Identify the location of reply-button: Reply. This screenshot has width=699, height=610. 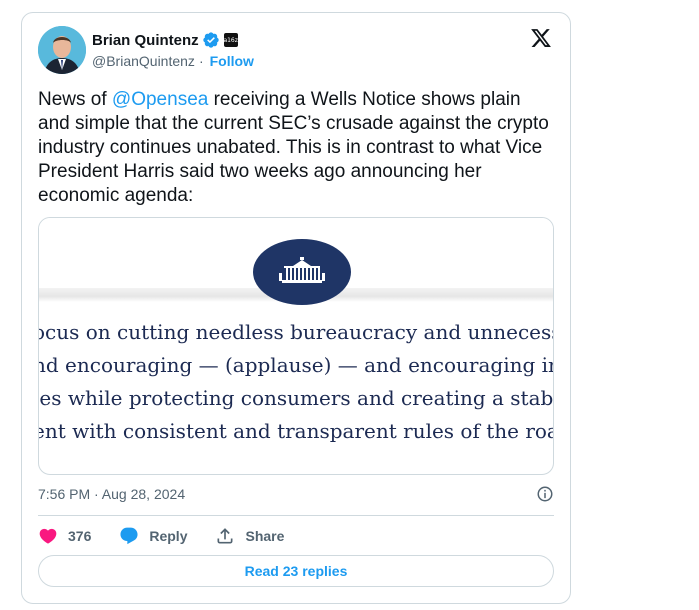
(153, 536).